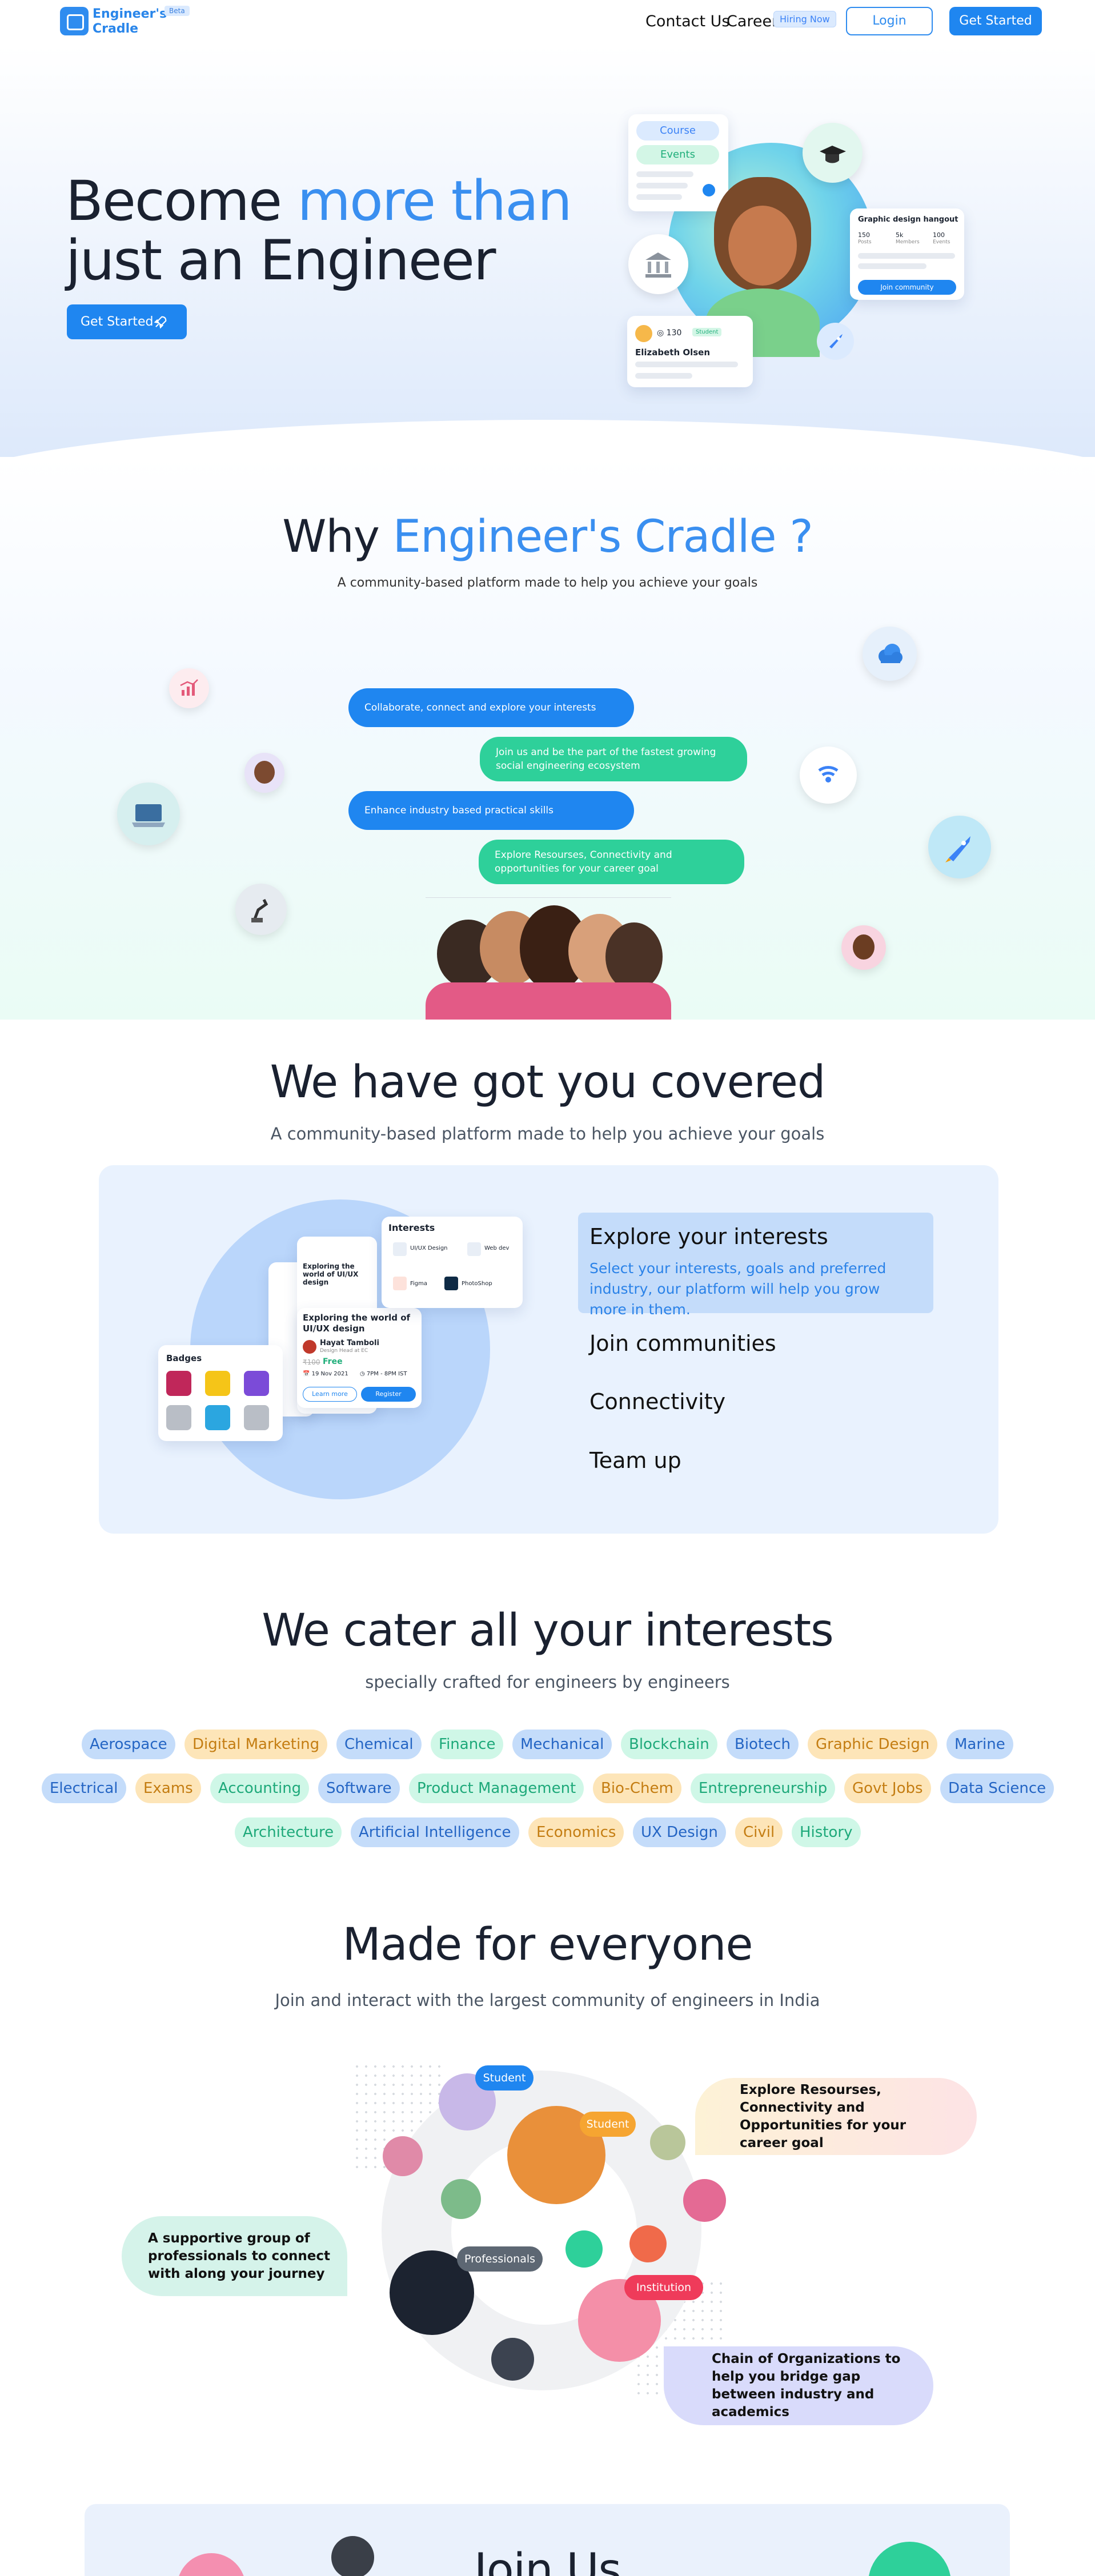 This screenshot has width=1095, height=2576. I want to click on tab-team-up: Team up, so click(635, 1460).